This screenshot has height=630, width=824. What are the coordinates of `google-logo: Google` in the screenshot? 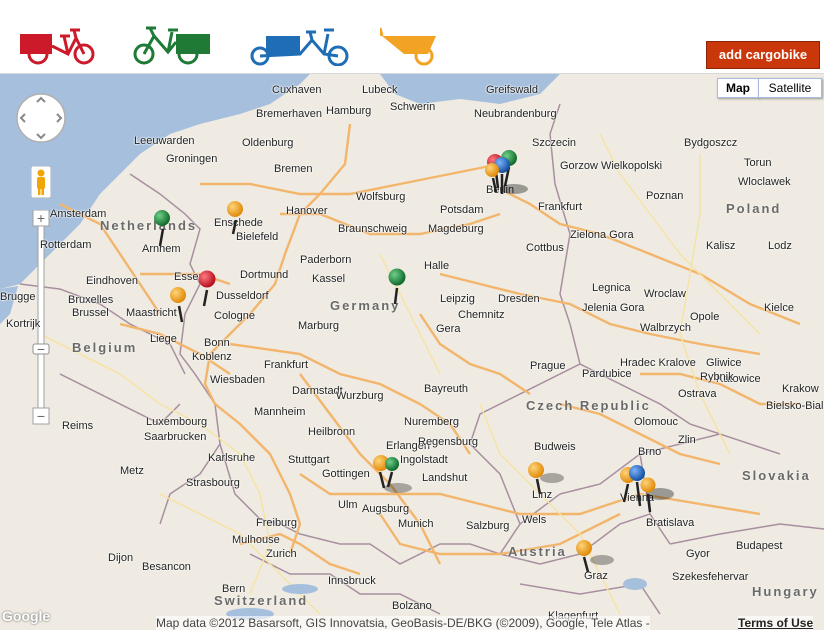 It's located at (26, 616).